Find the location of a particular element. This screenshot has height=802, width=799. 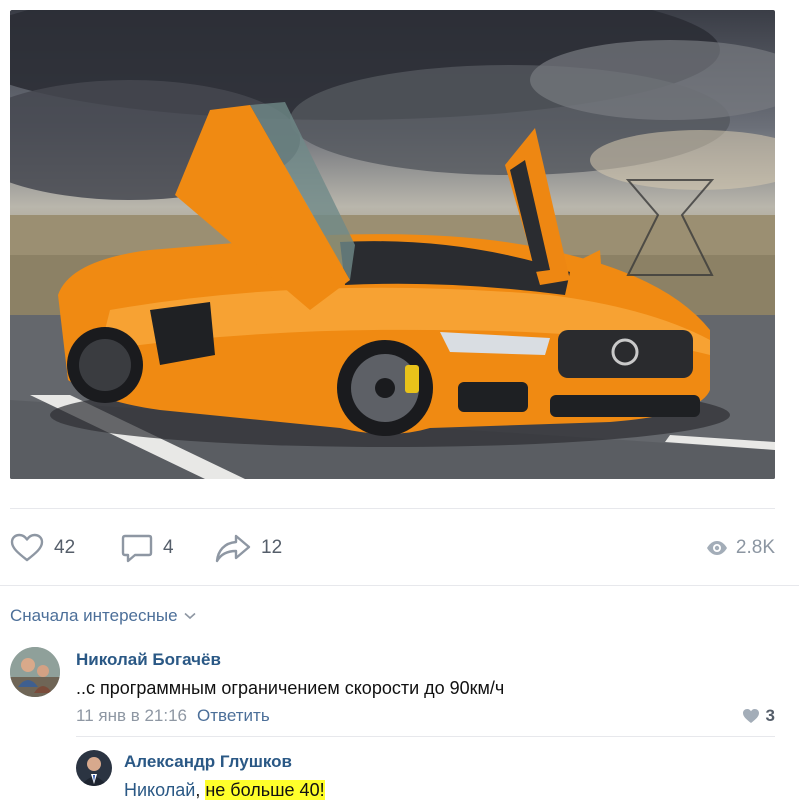

comment-like-button: 3 is located at coordinates (758, 716).